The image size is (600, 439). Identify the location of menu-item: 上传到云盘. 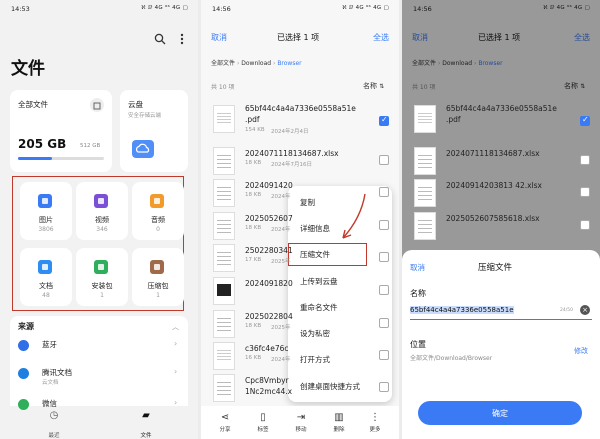
(319, 281).